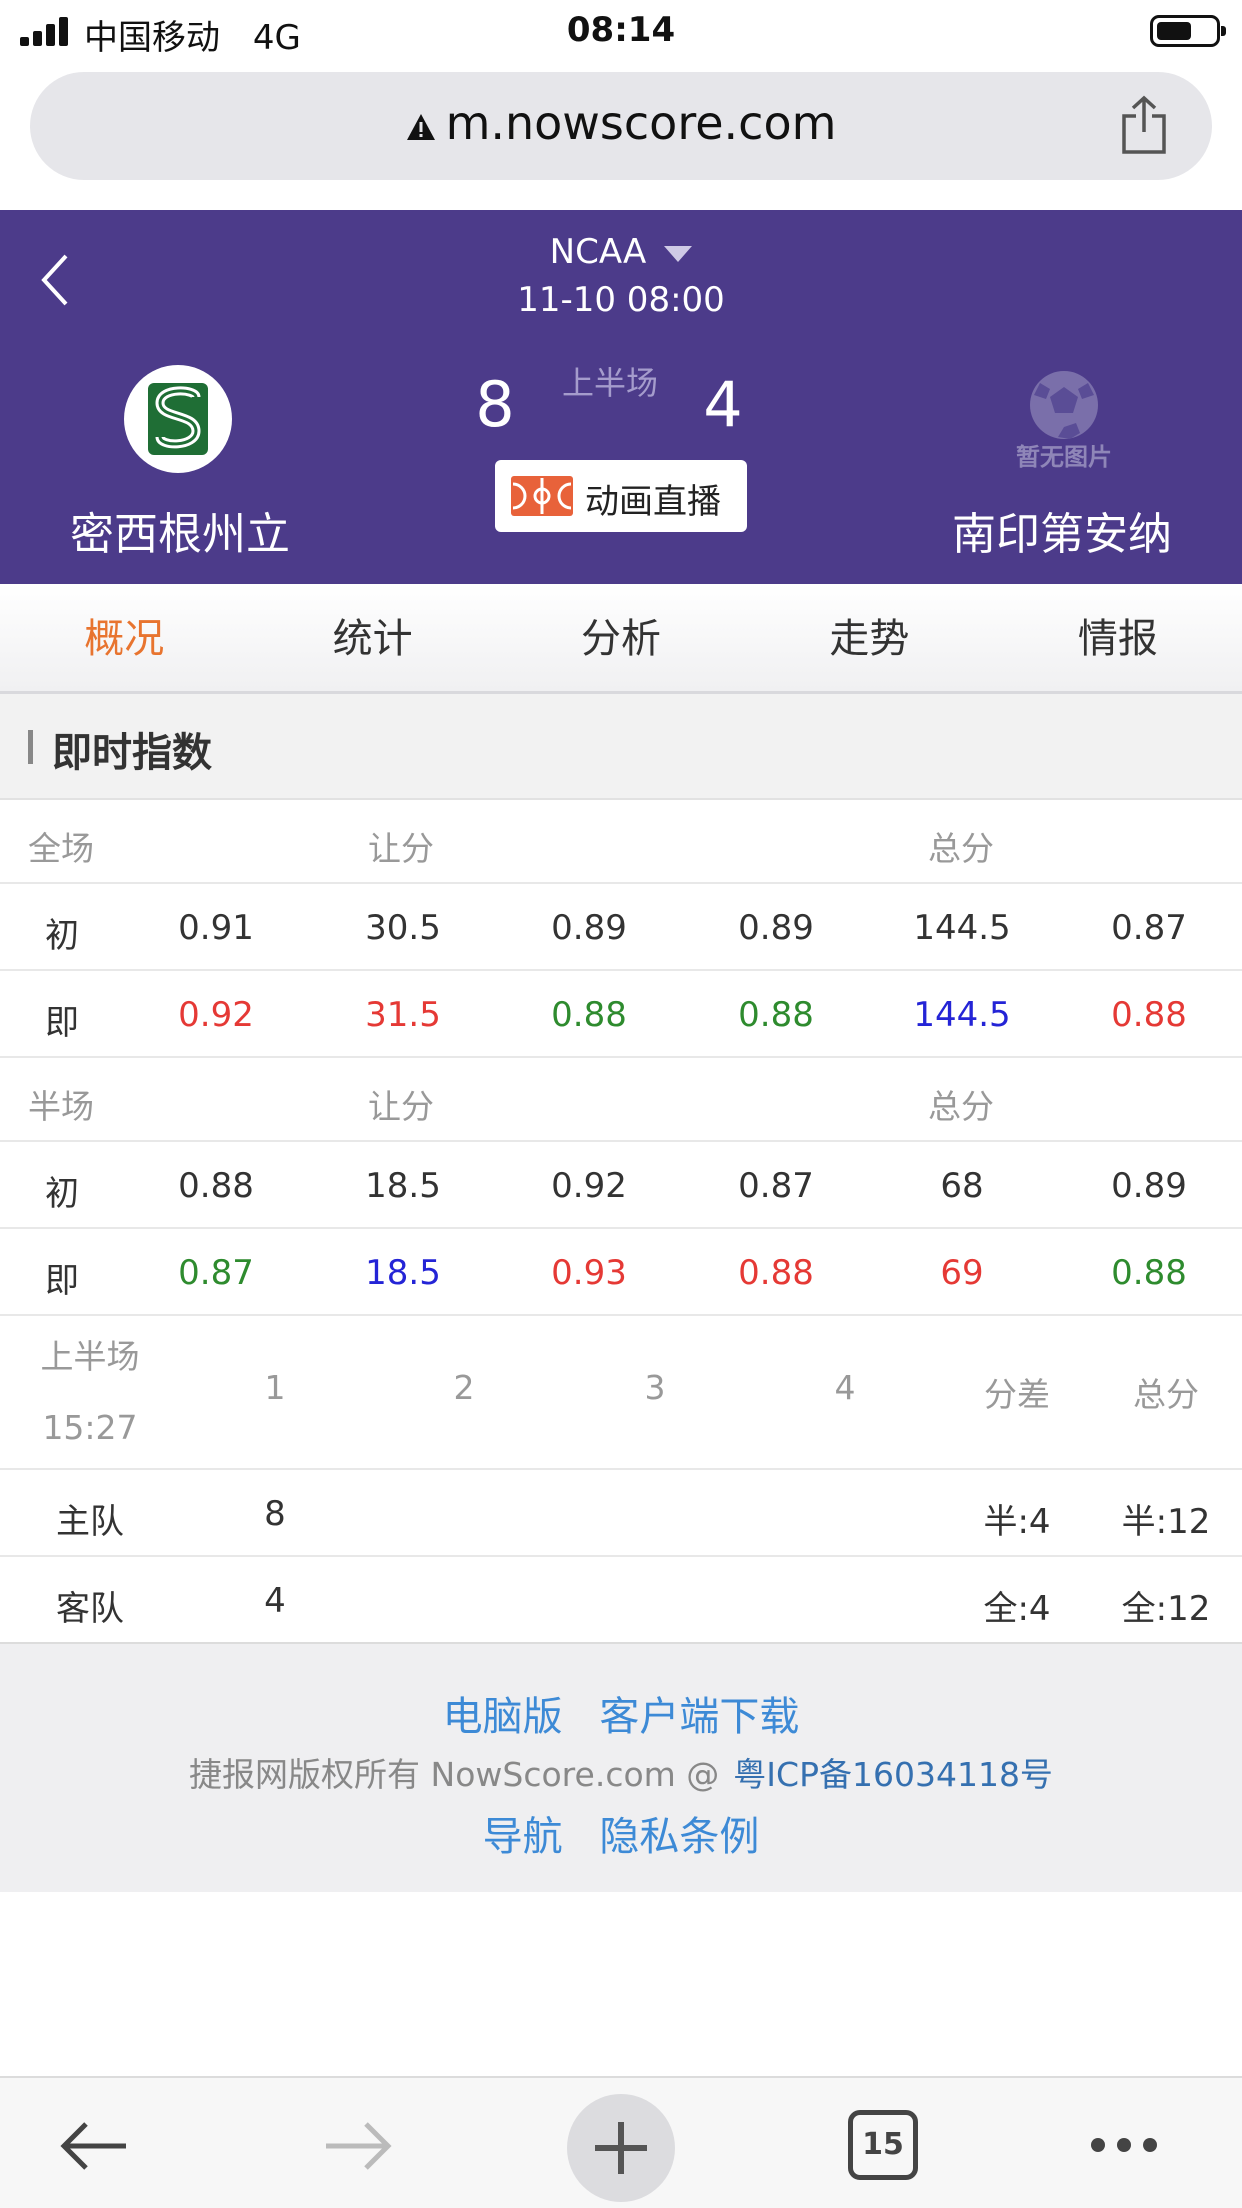 The width and height of the screenshot is (1242, 2208). I want to click on app-download-link: 客户端下载, so click(699, 1717).